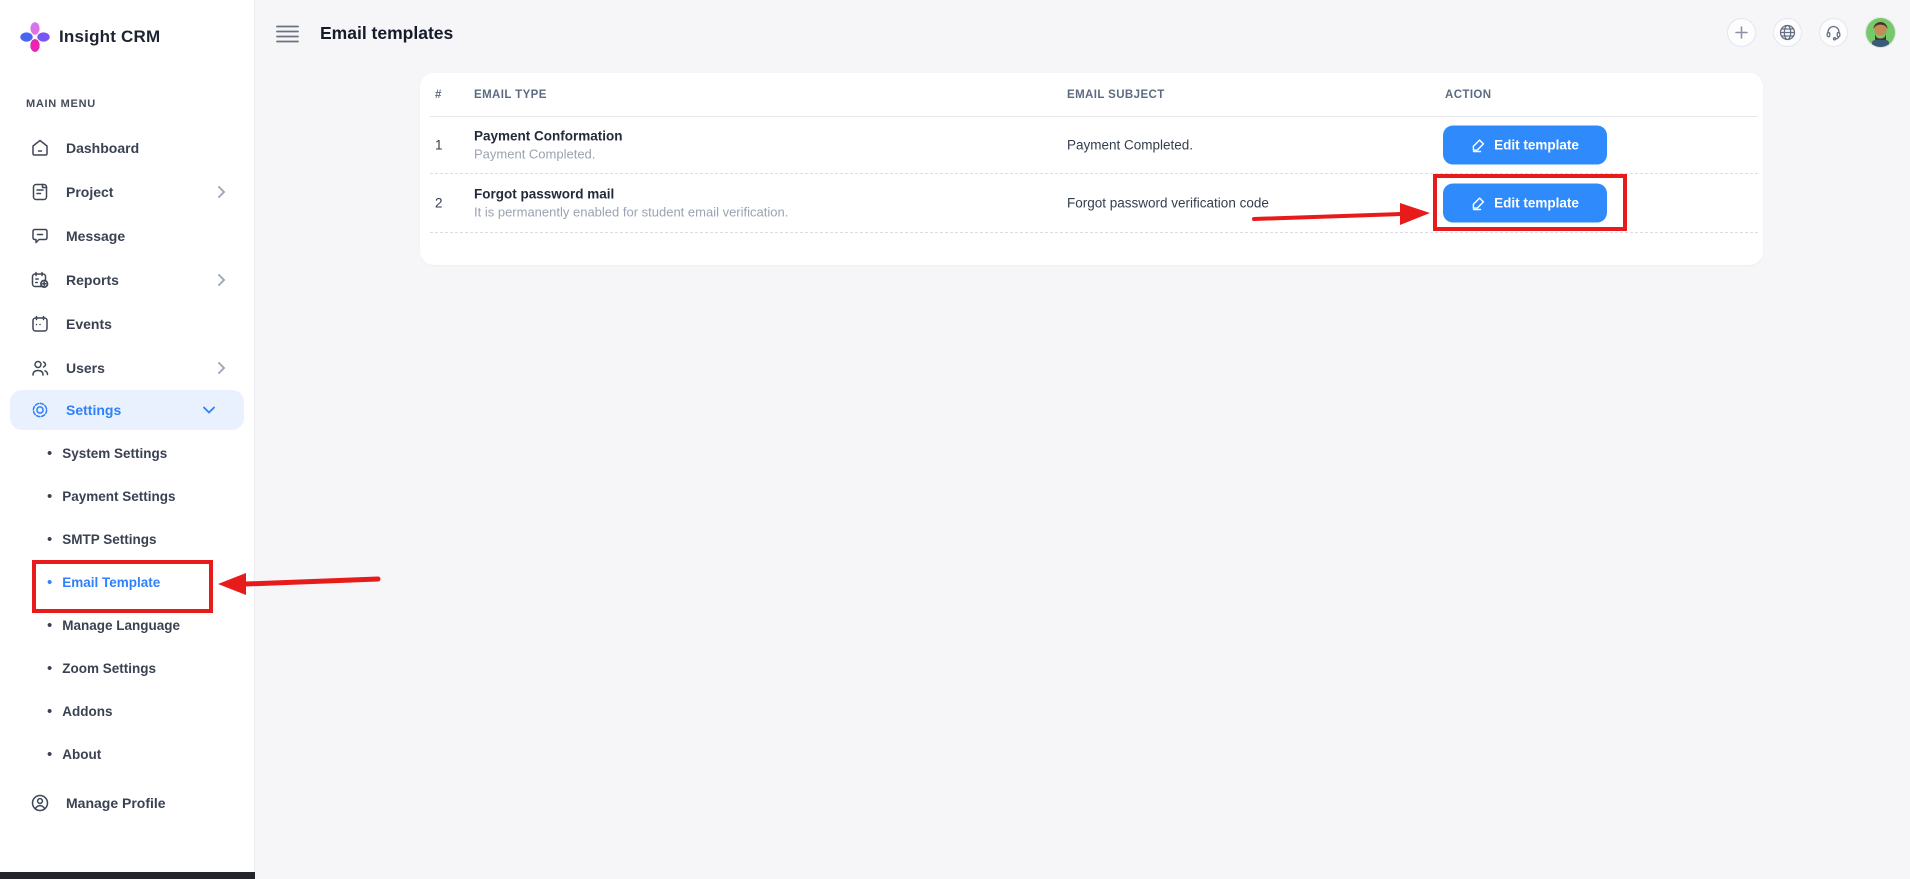 The image size is (1910, 879). Describe the element at coordinates (61, 104) in the screenshot. I see `sidebar-section-label: MAIN MENU` at that location.